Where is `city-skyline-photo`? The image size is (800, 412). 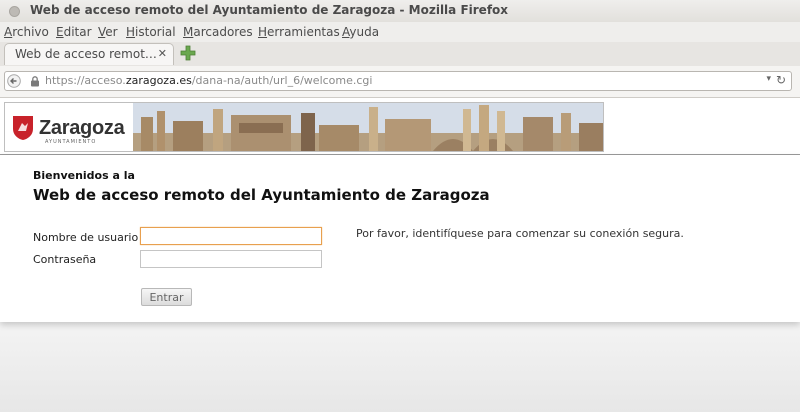 city-skyline-photo is located at coordinates (368, 127).